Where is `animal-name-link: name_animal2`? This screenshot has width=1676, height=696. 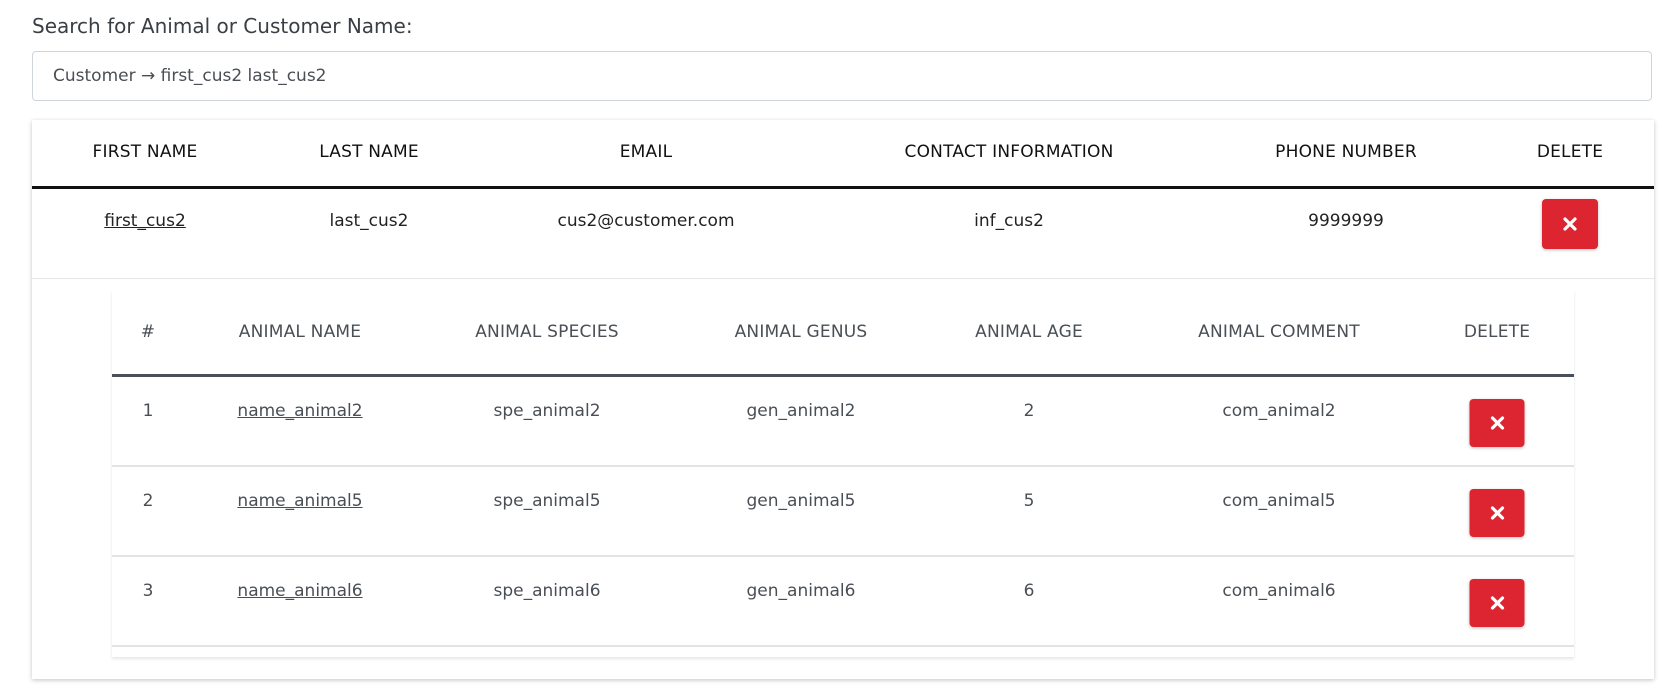 animal-name-link: name_animal2 is located at coordinates (299, 411).